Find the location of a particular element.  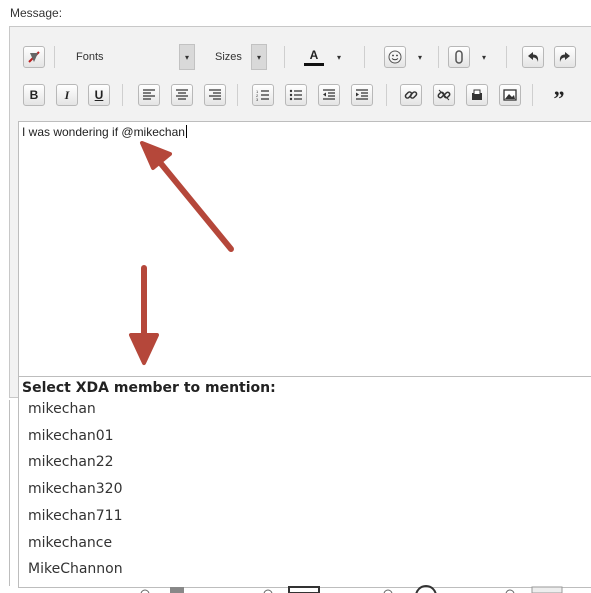

undo-icon is located at coordinates (533, 57).